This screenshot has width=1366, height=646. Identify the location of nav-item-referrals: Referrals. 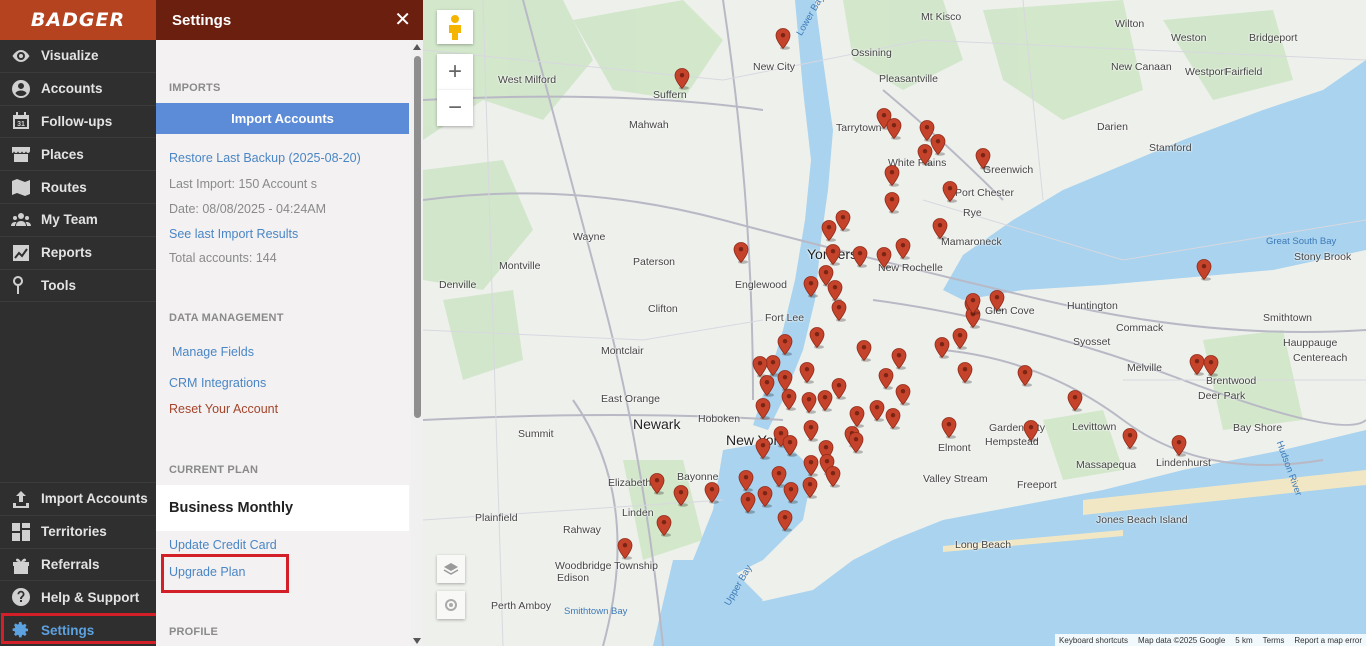
(78, 564).